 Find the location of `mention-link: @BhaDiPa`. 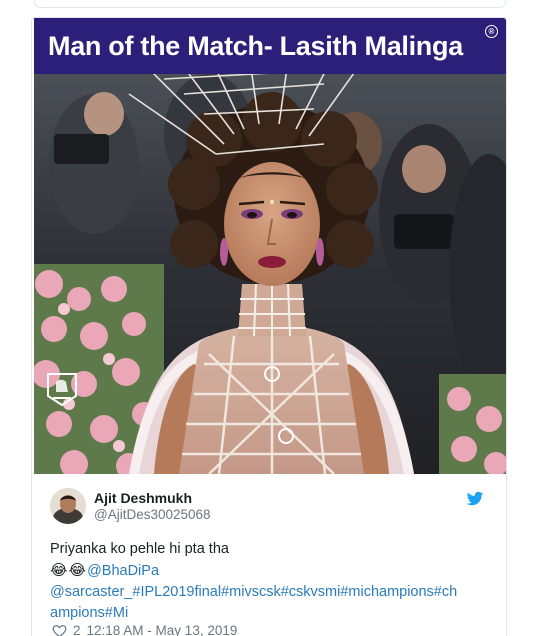

mention-link: @BhaDiPa is located at coordinates (123, 571).